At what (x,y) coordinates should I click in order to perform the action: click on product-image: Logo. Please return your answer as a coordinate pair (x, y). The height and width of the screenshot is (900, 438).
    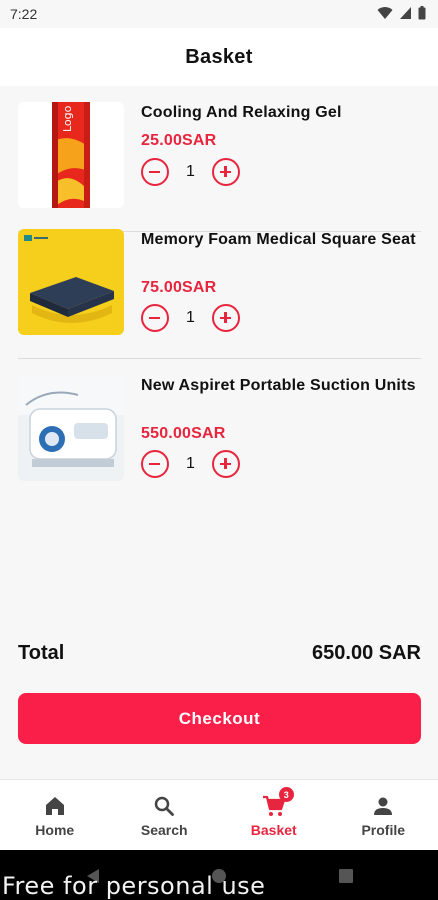
    Looking at the image, I should click on (71, 155).